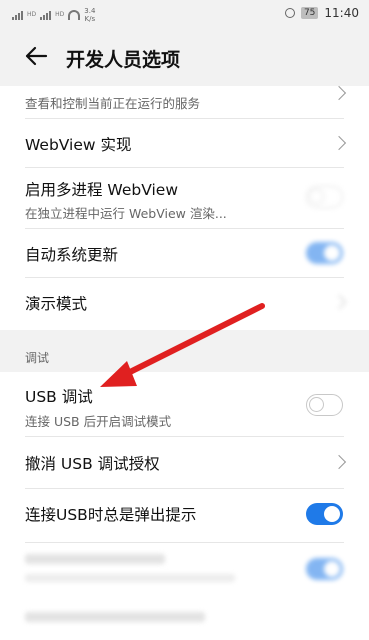  I want to click on blurred-subtitle-bar, so click(130, 578).